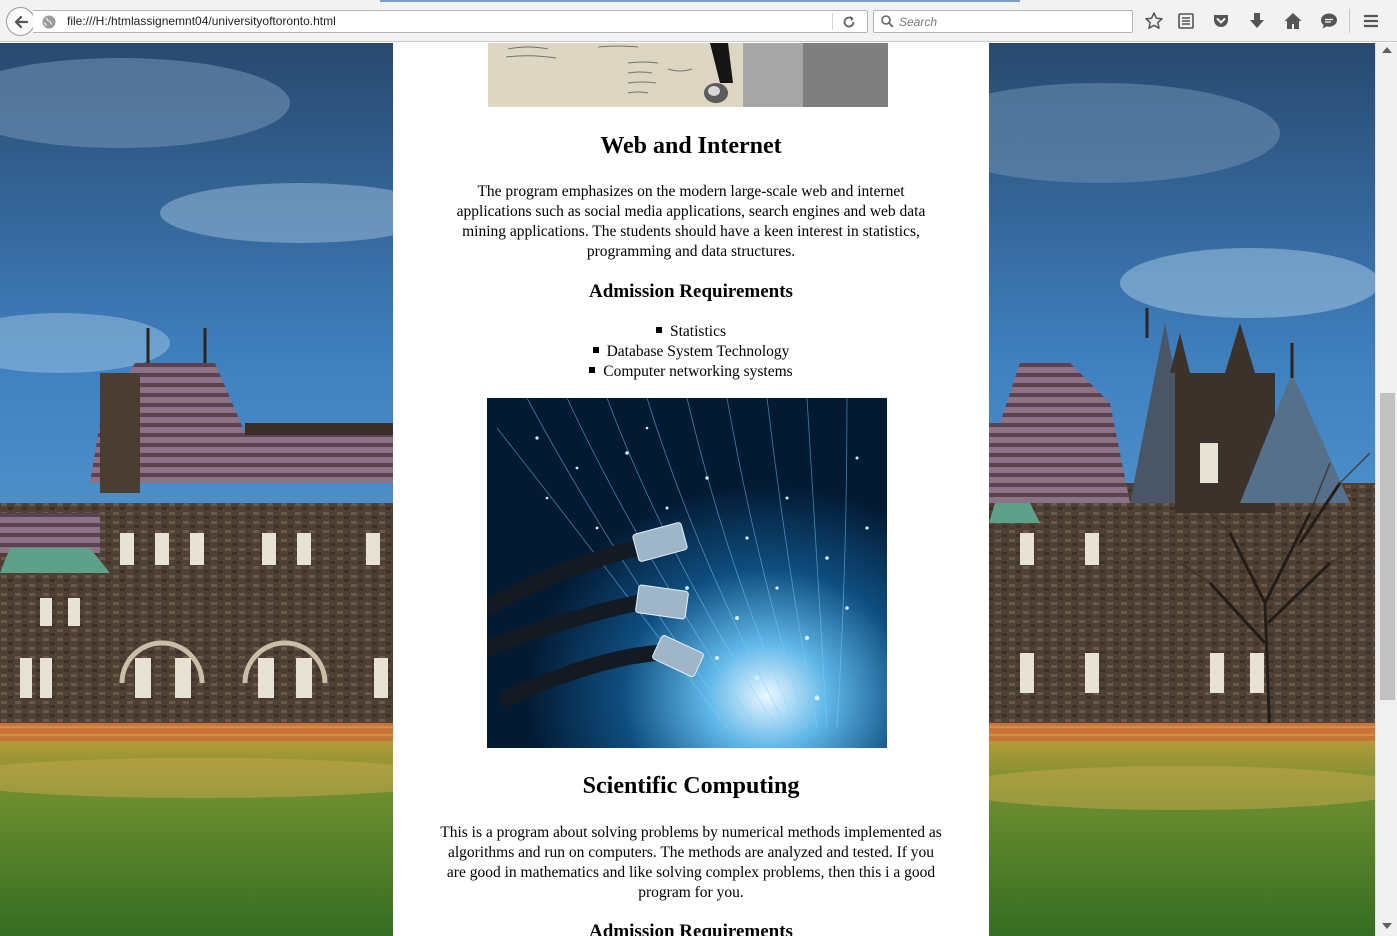 The height and width of the screenshot is (936, 1397). I want to click on scroll-down-arrow-icon, so click(1387, 926).